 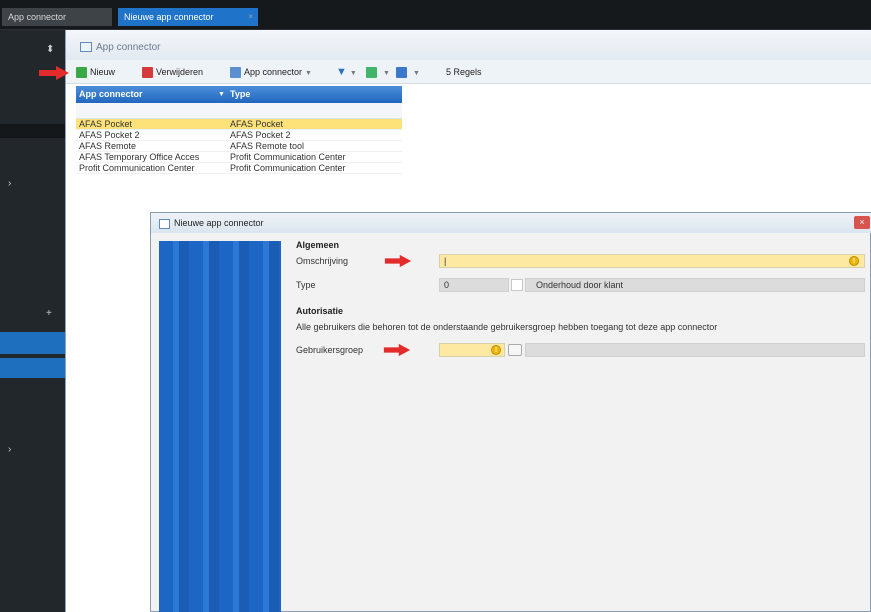 What do you see at coordinates (154, 94) in the screenshot?
I see `column-header-app-connector: App connector` at bounding box center [154, 94].